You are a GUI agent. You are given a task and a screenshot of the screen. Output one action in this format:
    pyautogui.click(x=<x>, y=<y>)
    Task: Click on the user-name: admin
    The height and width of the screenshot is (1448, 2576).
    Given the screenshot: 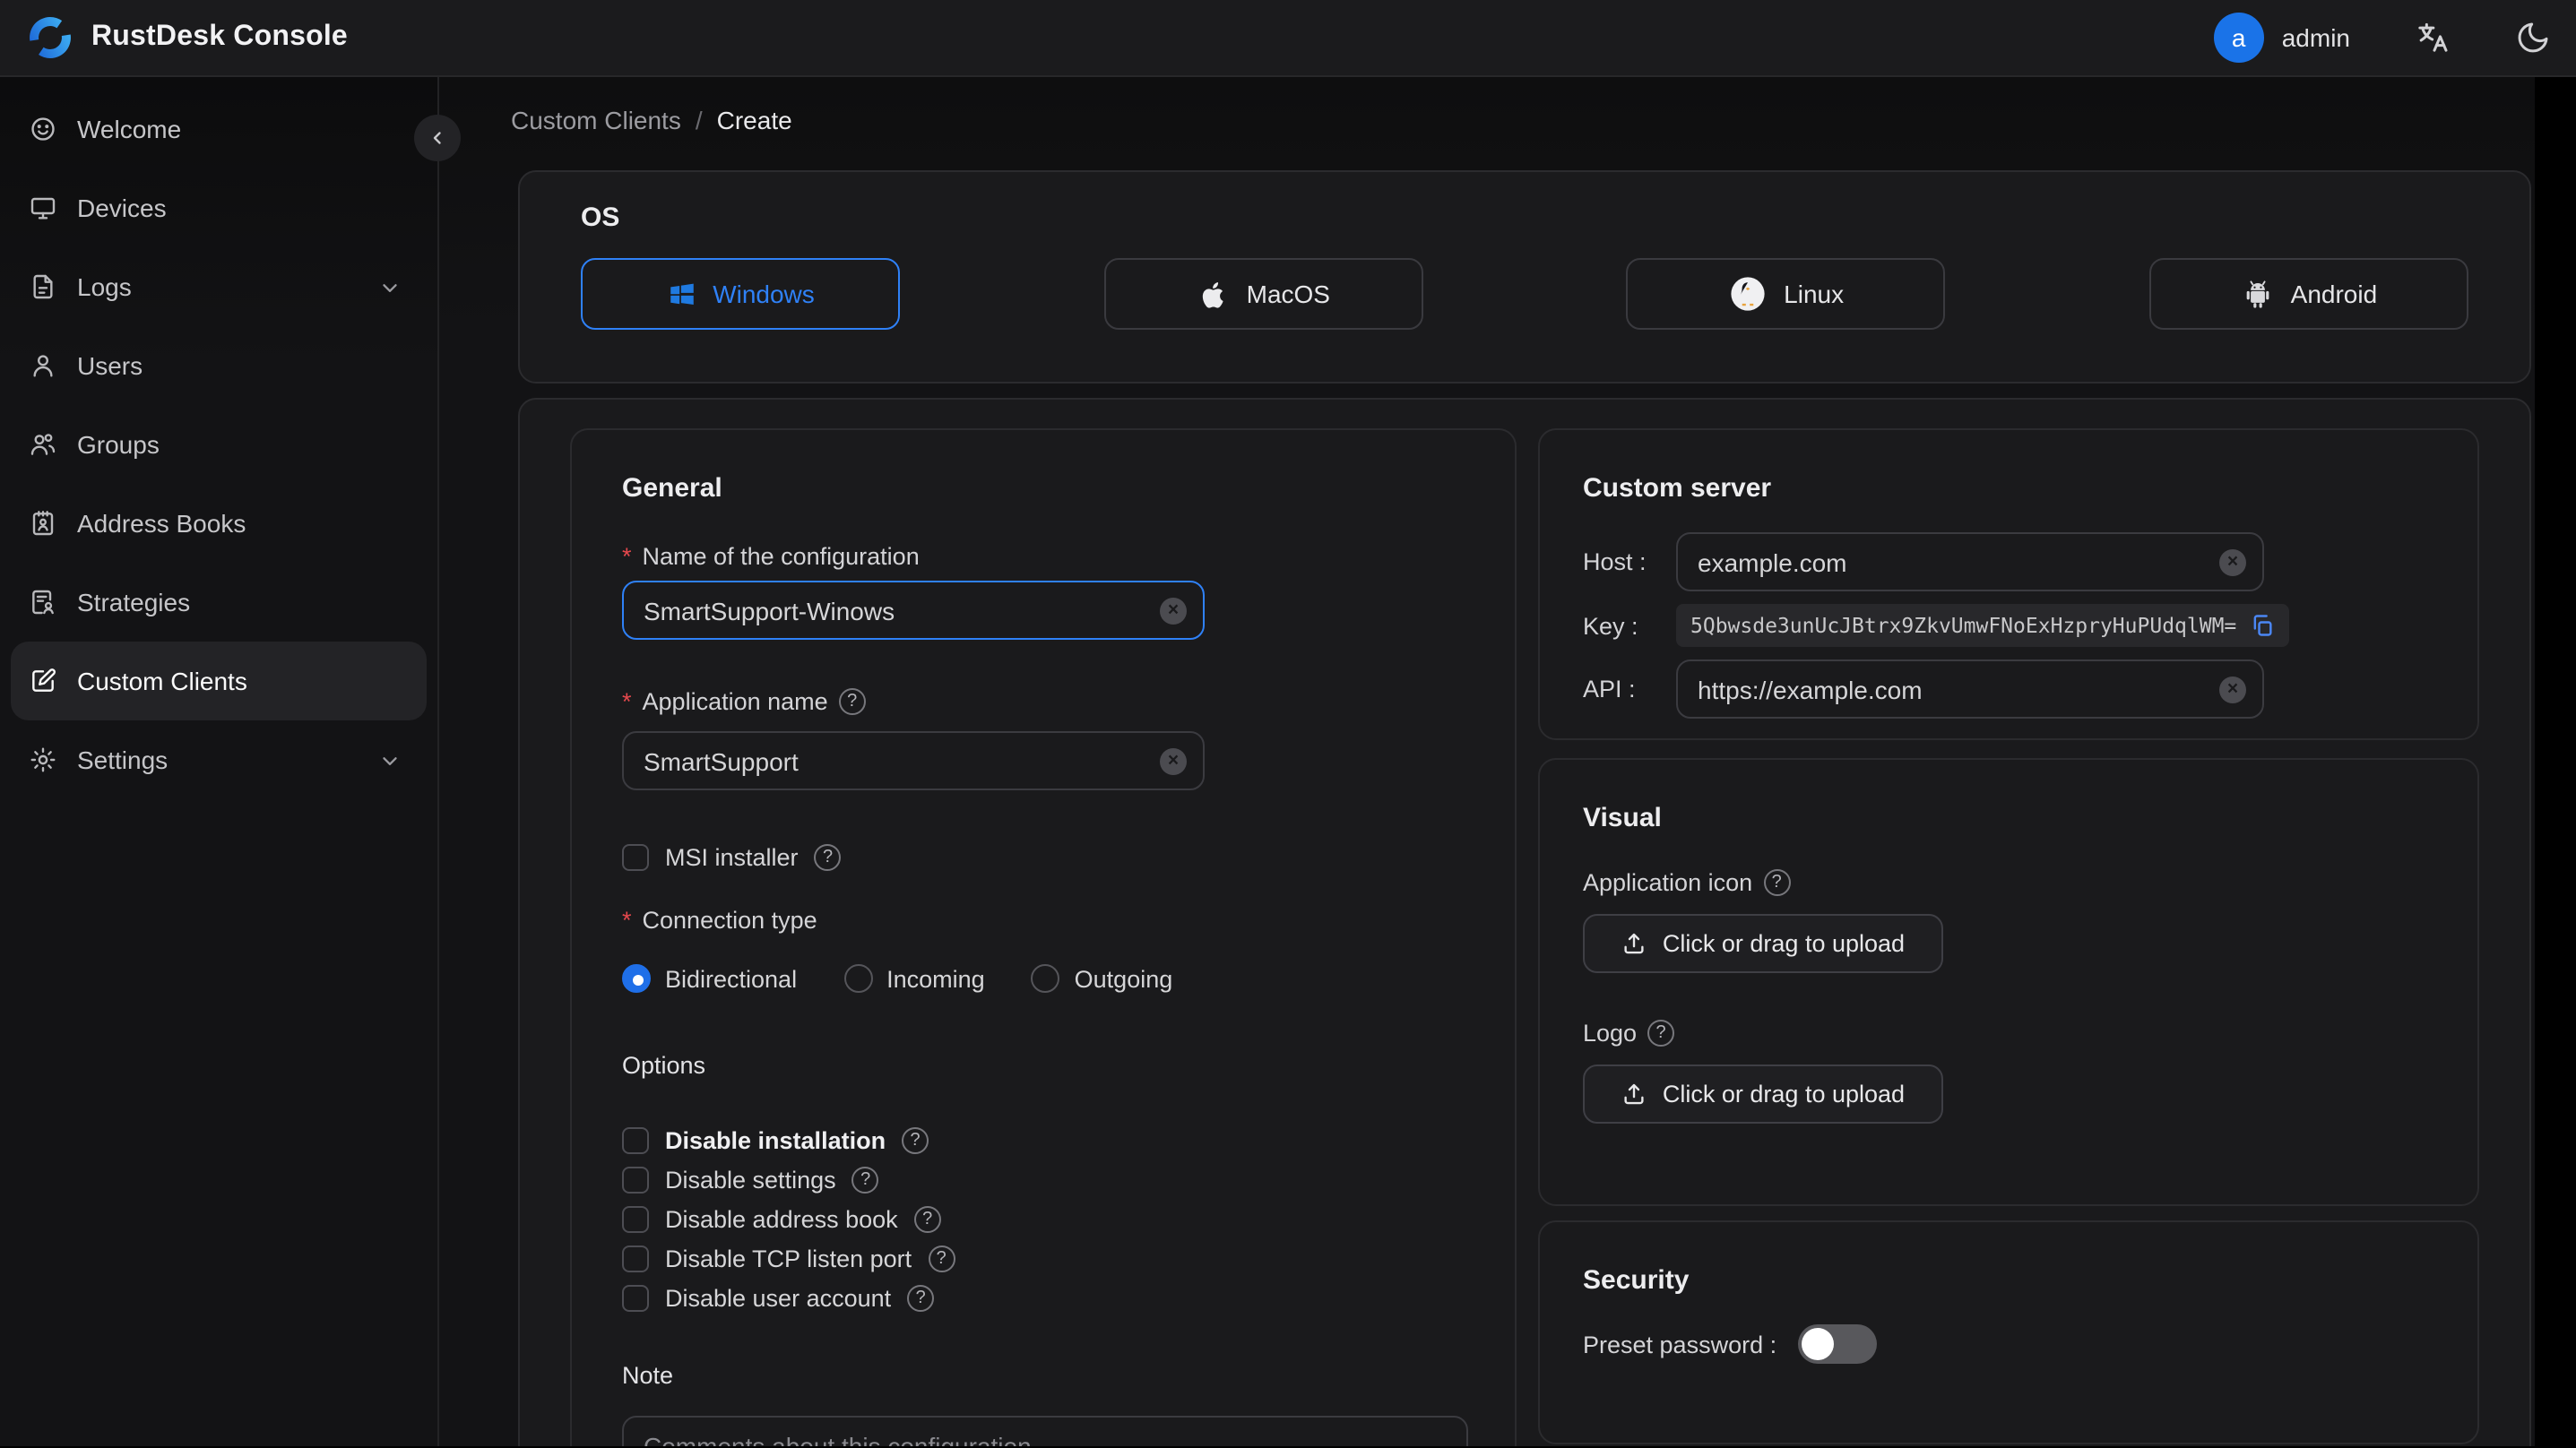 What is the action you would take?
    pyautogui.click(x=2316, y=38)
    